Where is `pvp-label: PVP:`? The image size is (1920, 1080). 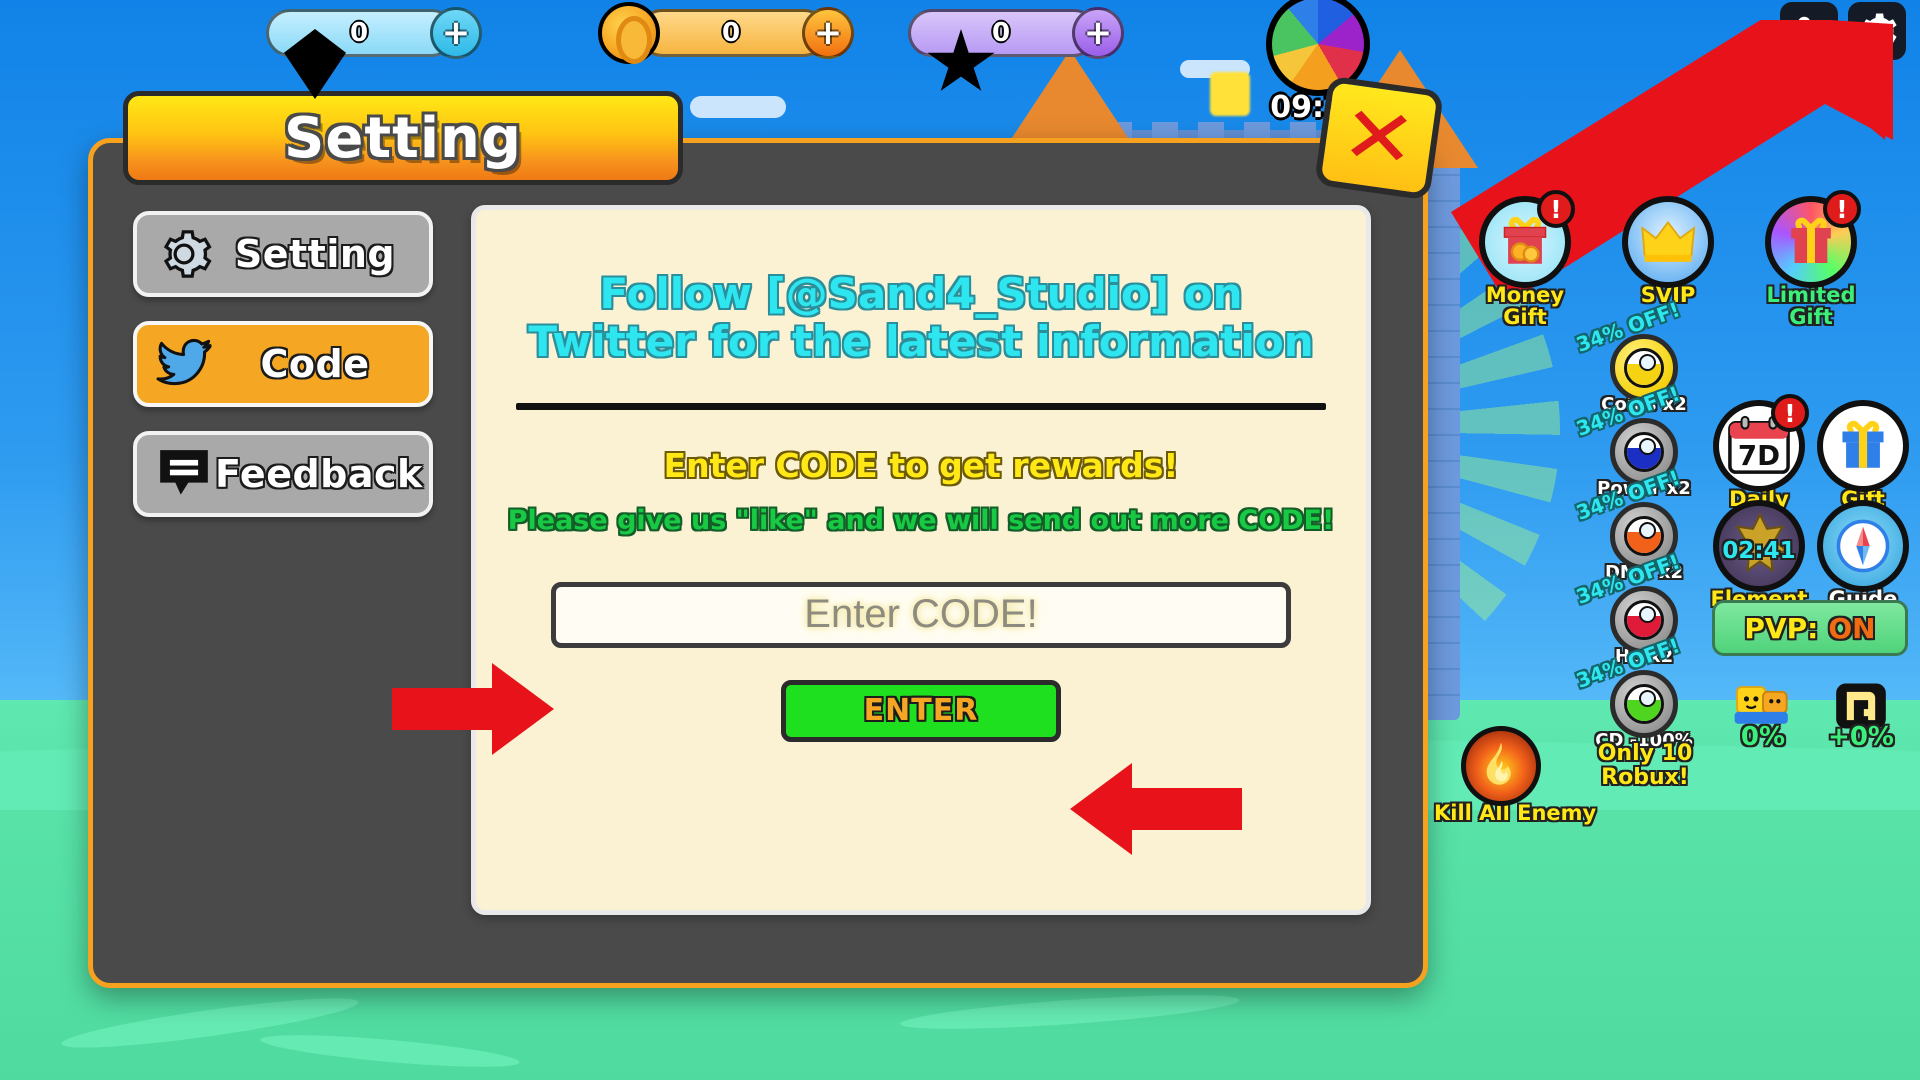
pvp-label: PVP: is located at coordinates (1781, 628).